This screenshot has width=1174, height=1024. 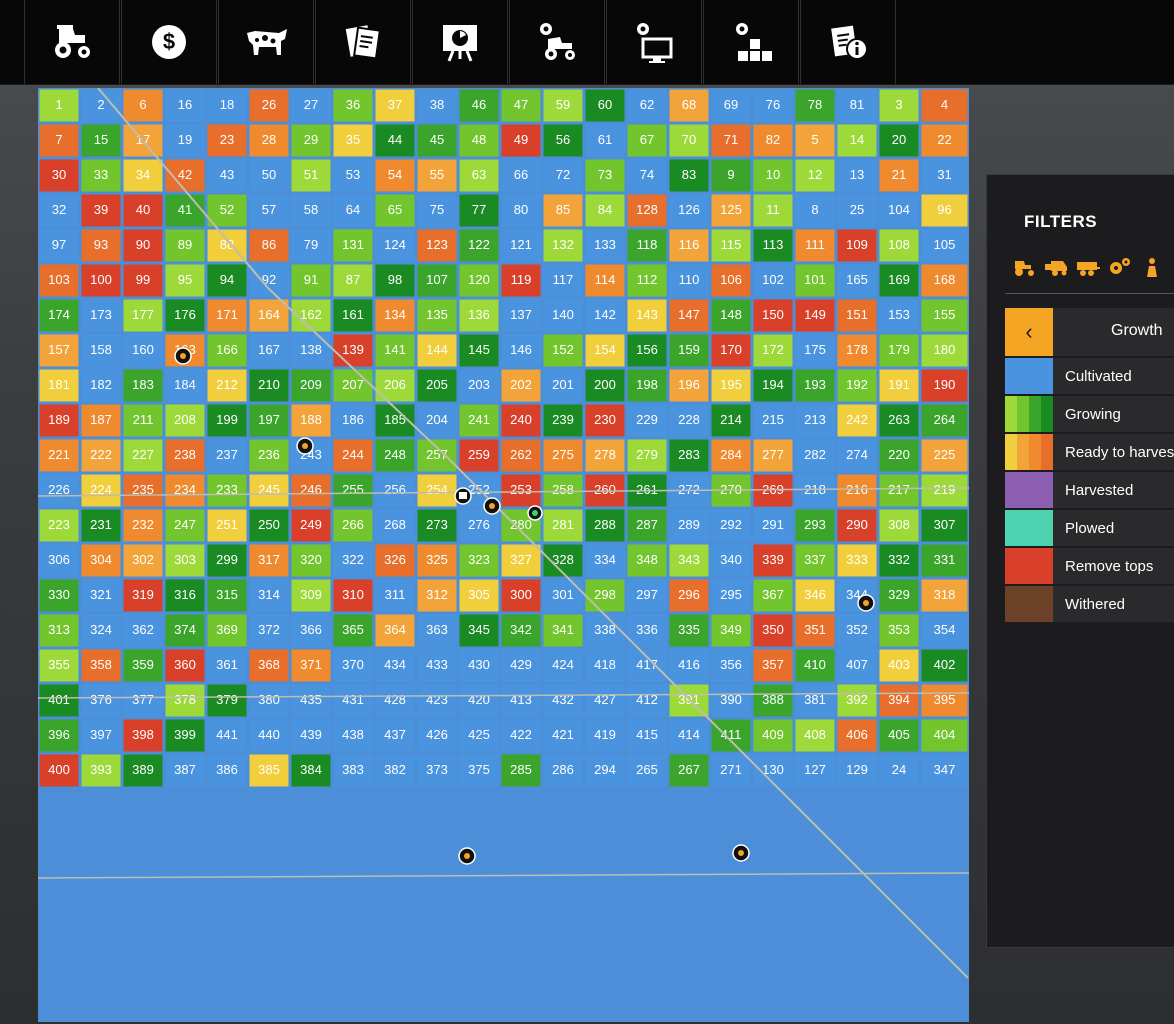 What do you see at coordinates (395, 315) in the screenshot?
I see `field-134: 134` at bounding box center [395, 315].